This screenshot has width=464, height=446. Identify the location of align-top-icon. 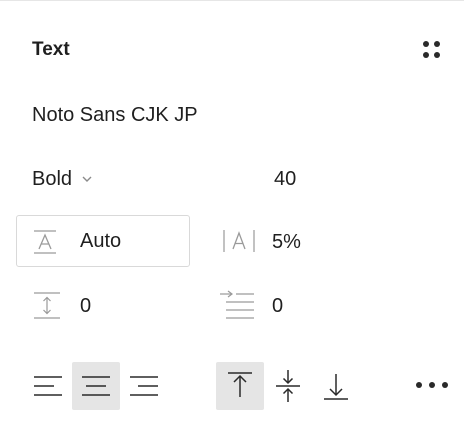
(240, 384).